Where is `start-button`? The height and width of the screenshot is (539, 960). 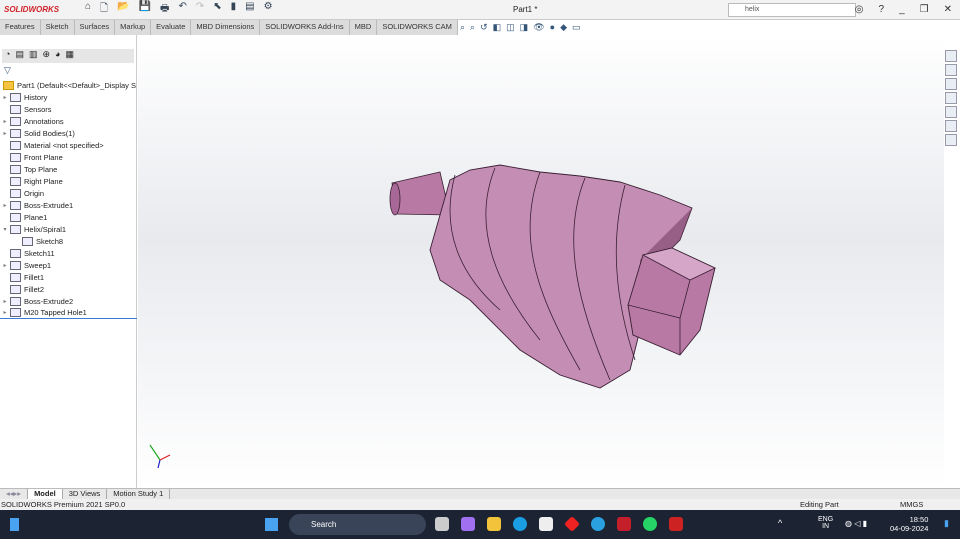
start-button is located at coordinates (271, 524).